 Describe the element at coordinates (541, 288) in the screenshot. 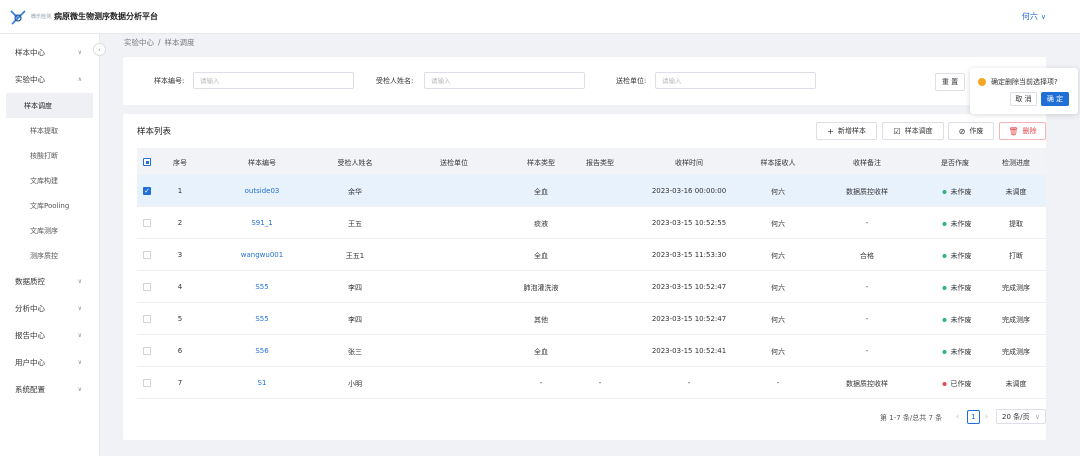

I see `cell-type: 肺泡灌洗液` at that location.